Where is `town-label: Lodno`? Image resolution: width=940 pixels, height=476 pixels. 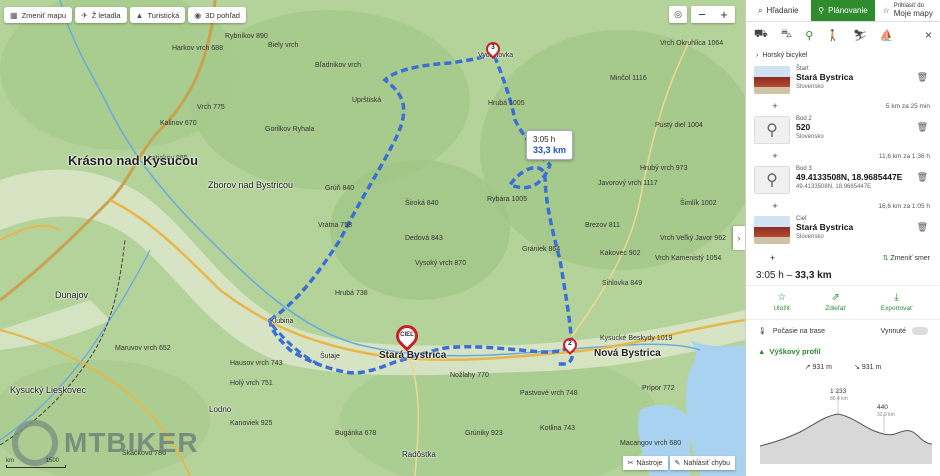 town-label: Lodno is located at coordinates (220, 409).